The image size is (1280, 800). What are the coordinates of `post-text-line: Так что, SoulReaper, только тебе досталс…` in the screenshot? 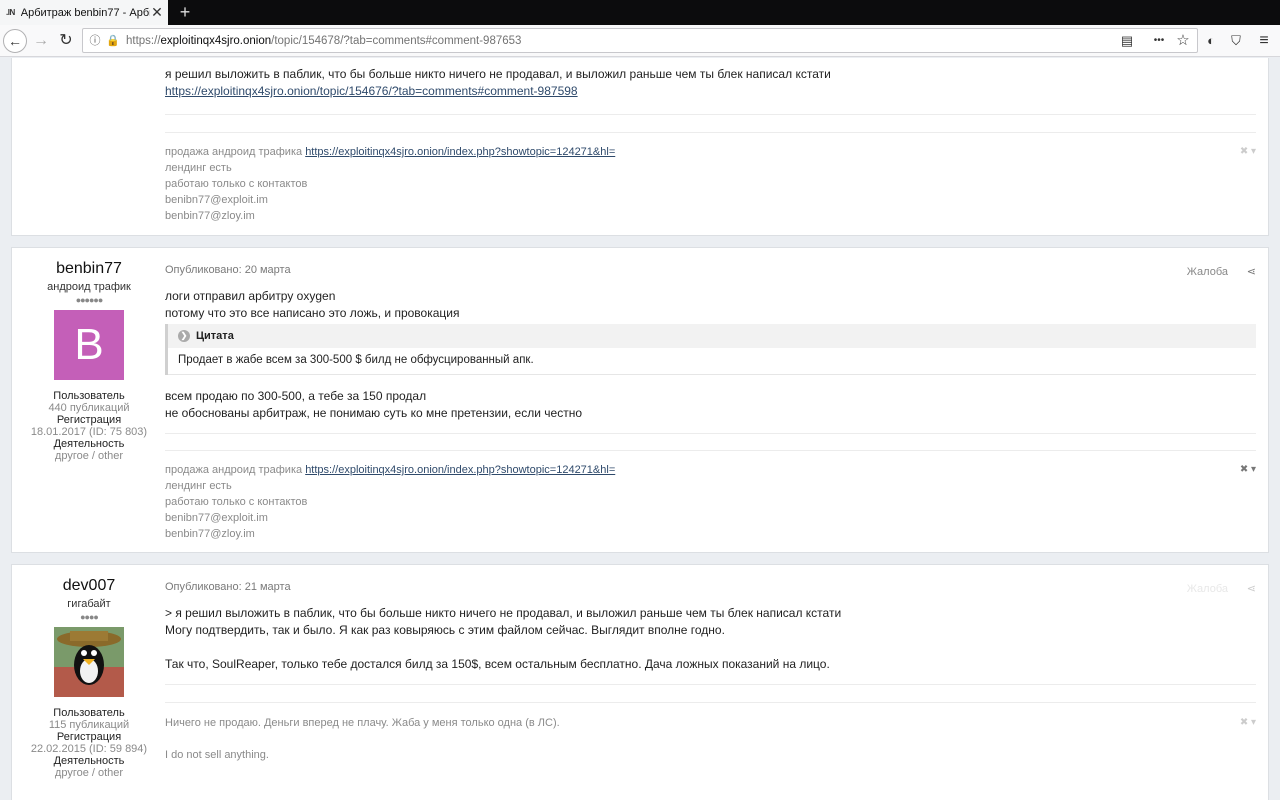 It's located at (497, 664).